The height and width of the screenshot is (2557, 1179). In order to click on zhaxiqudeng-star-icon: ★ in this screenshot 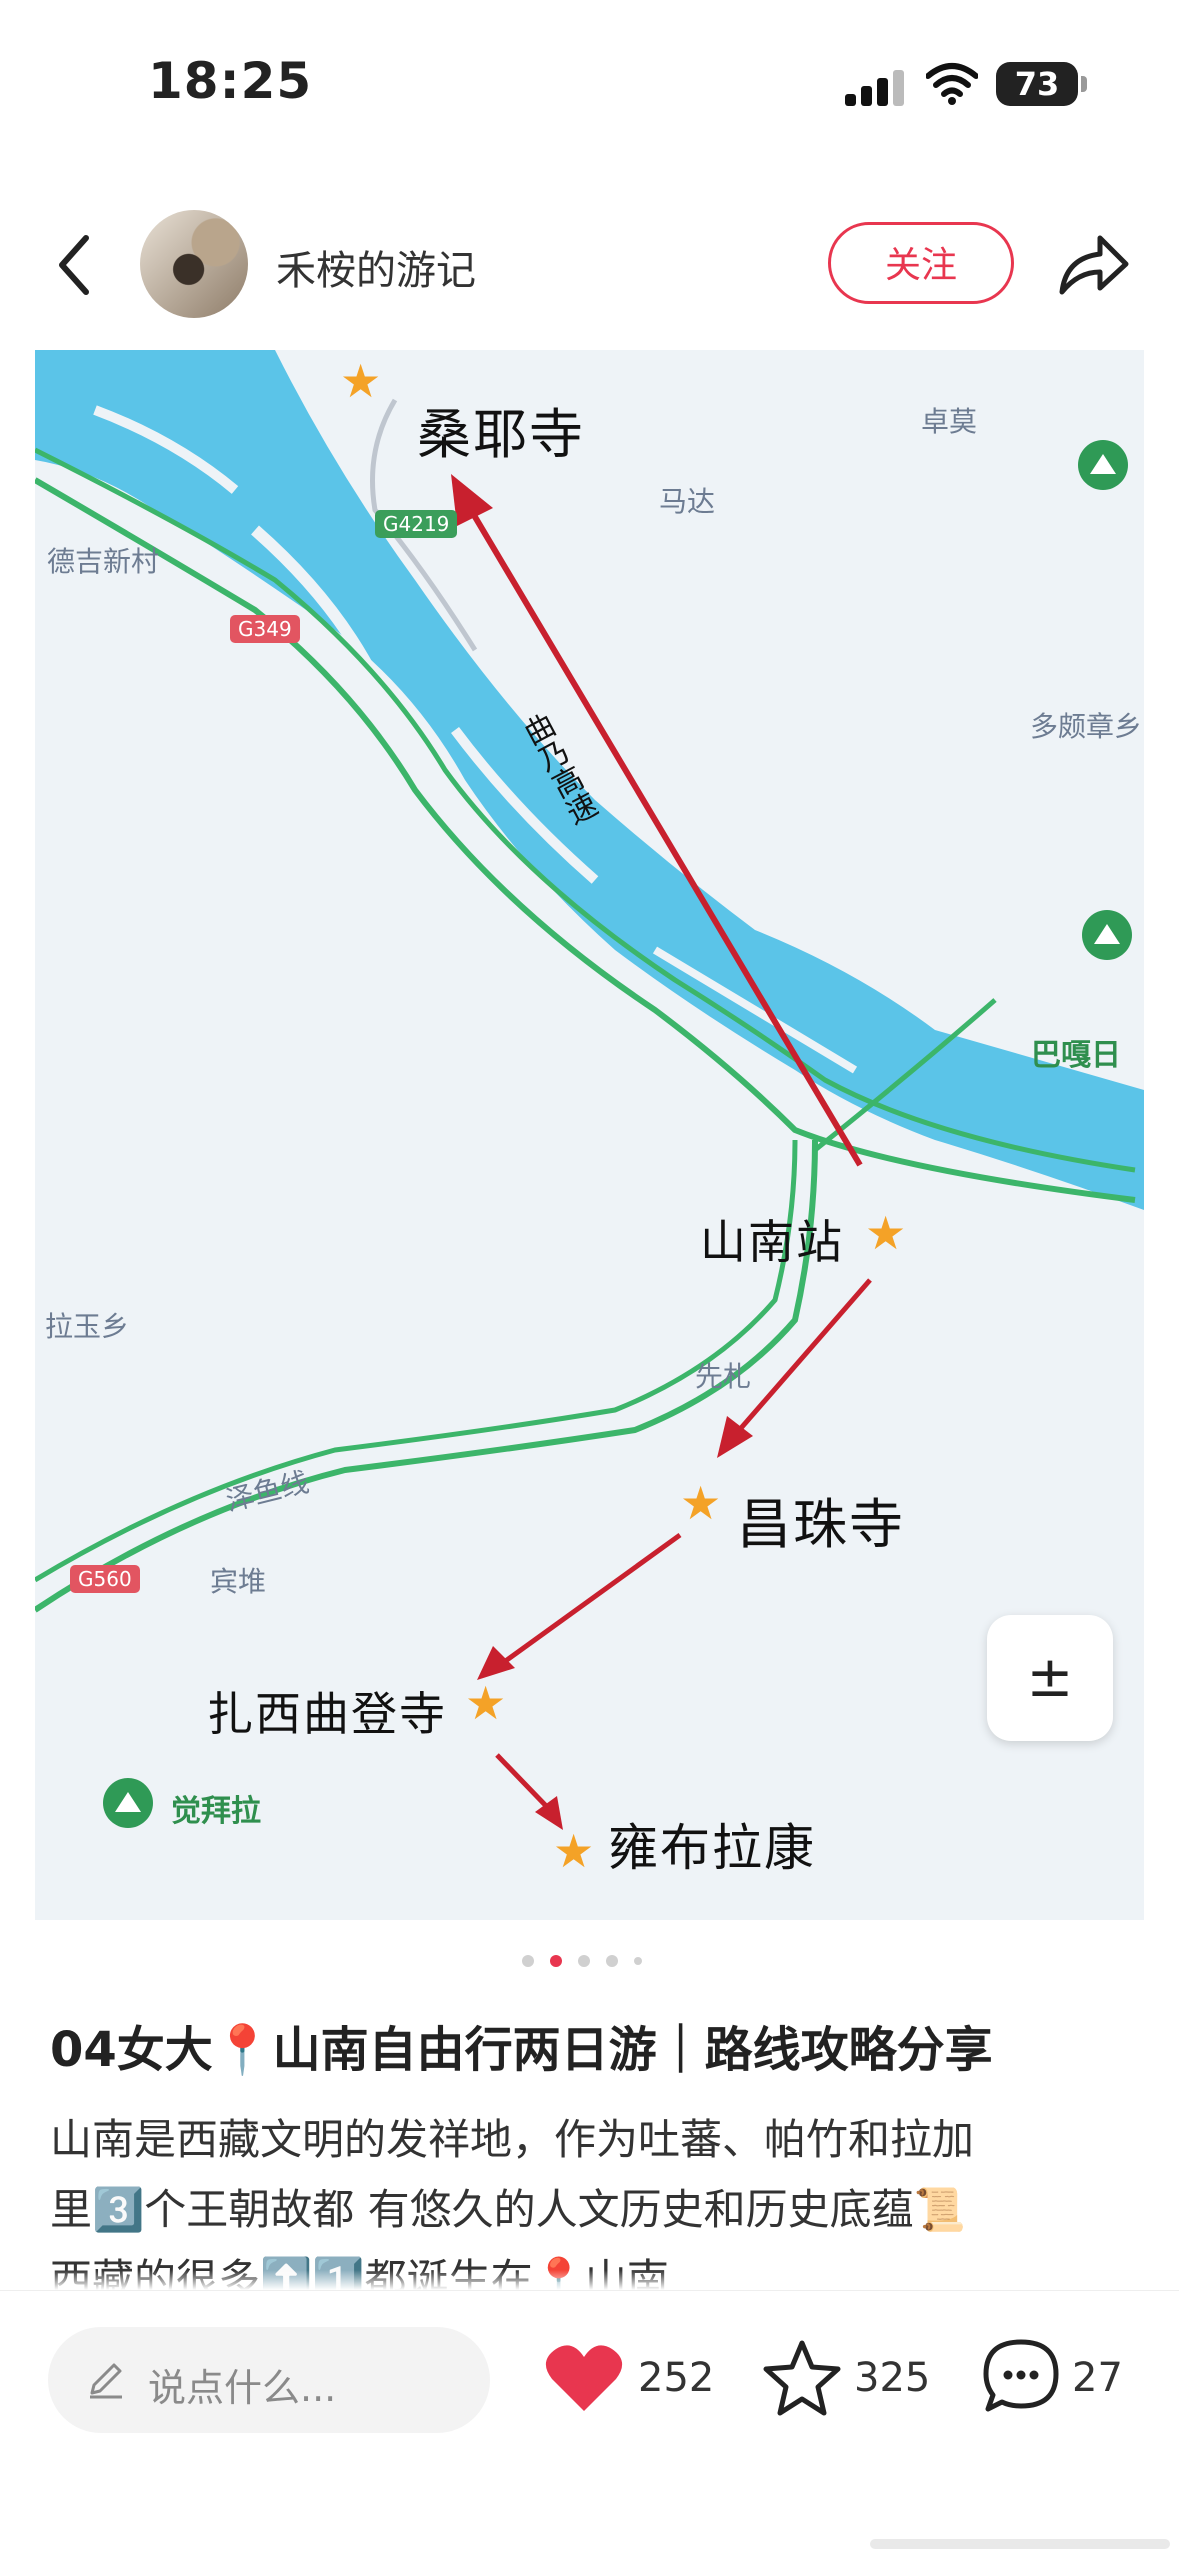, I will do `click(486, 1703)`.